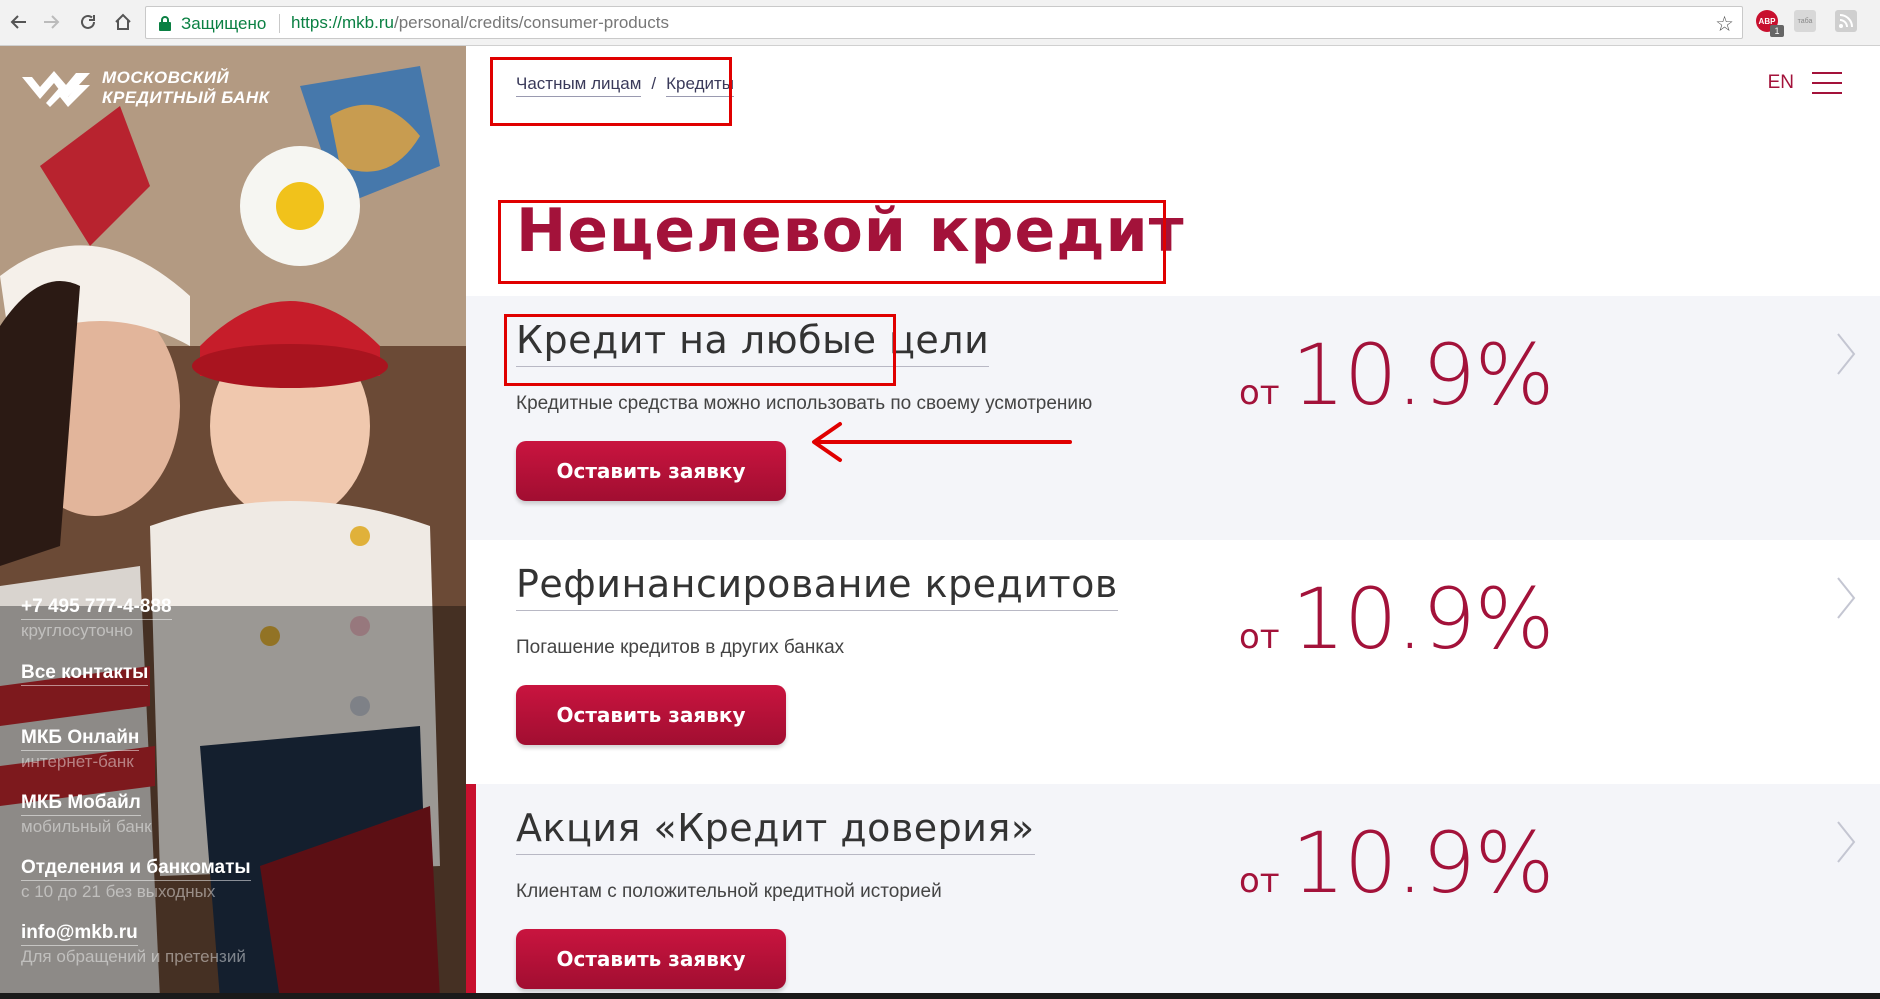 The height and width of the screenshot is (999, 1880). Describe the element at coordinates (136, 869) in the screenshot. I see `branches-link: Отделения и банкоматы` at that location.